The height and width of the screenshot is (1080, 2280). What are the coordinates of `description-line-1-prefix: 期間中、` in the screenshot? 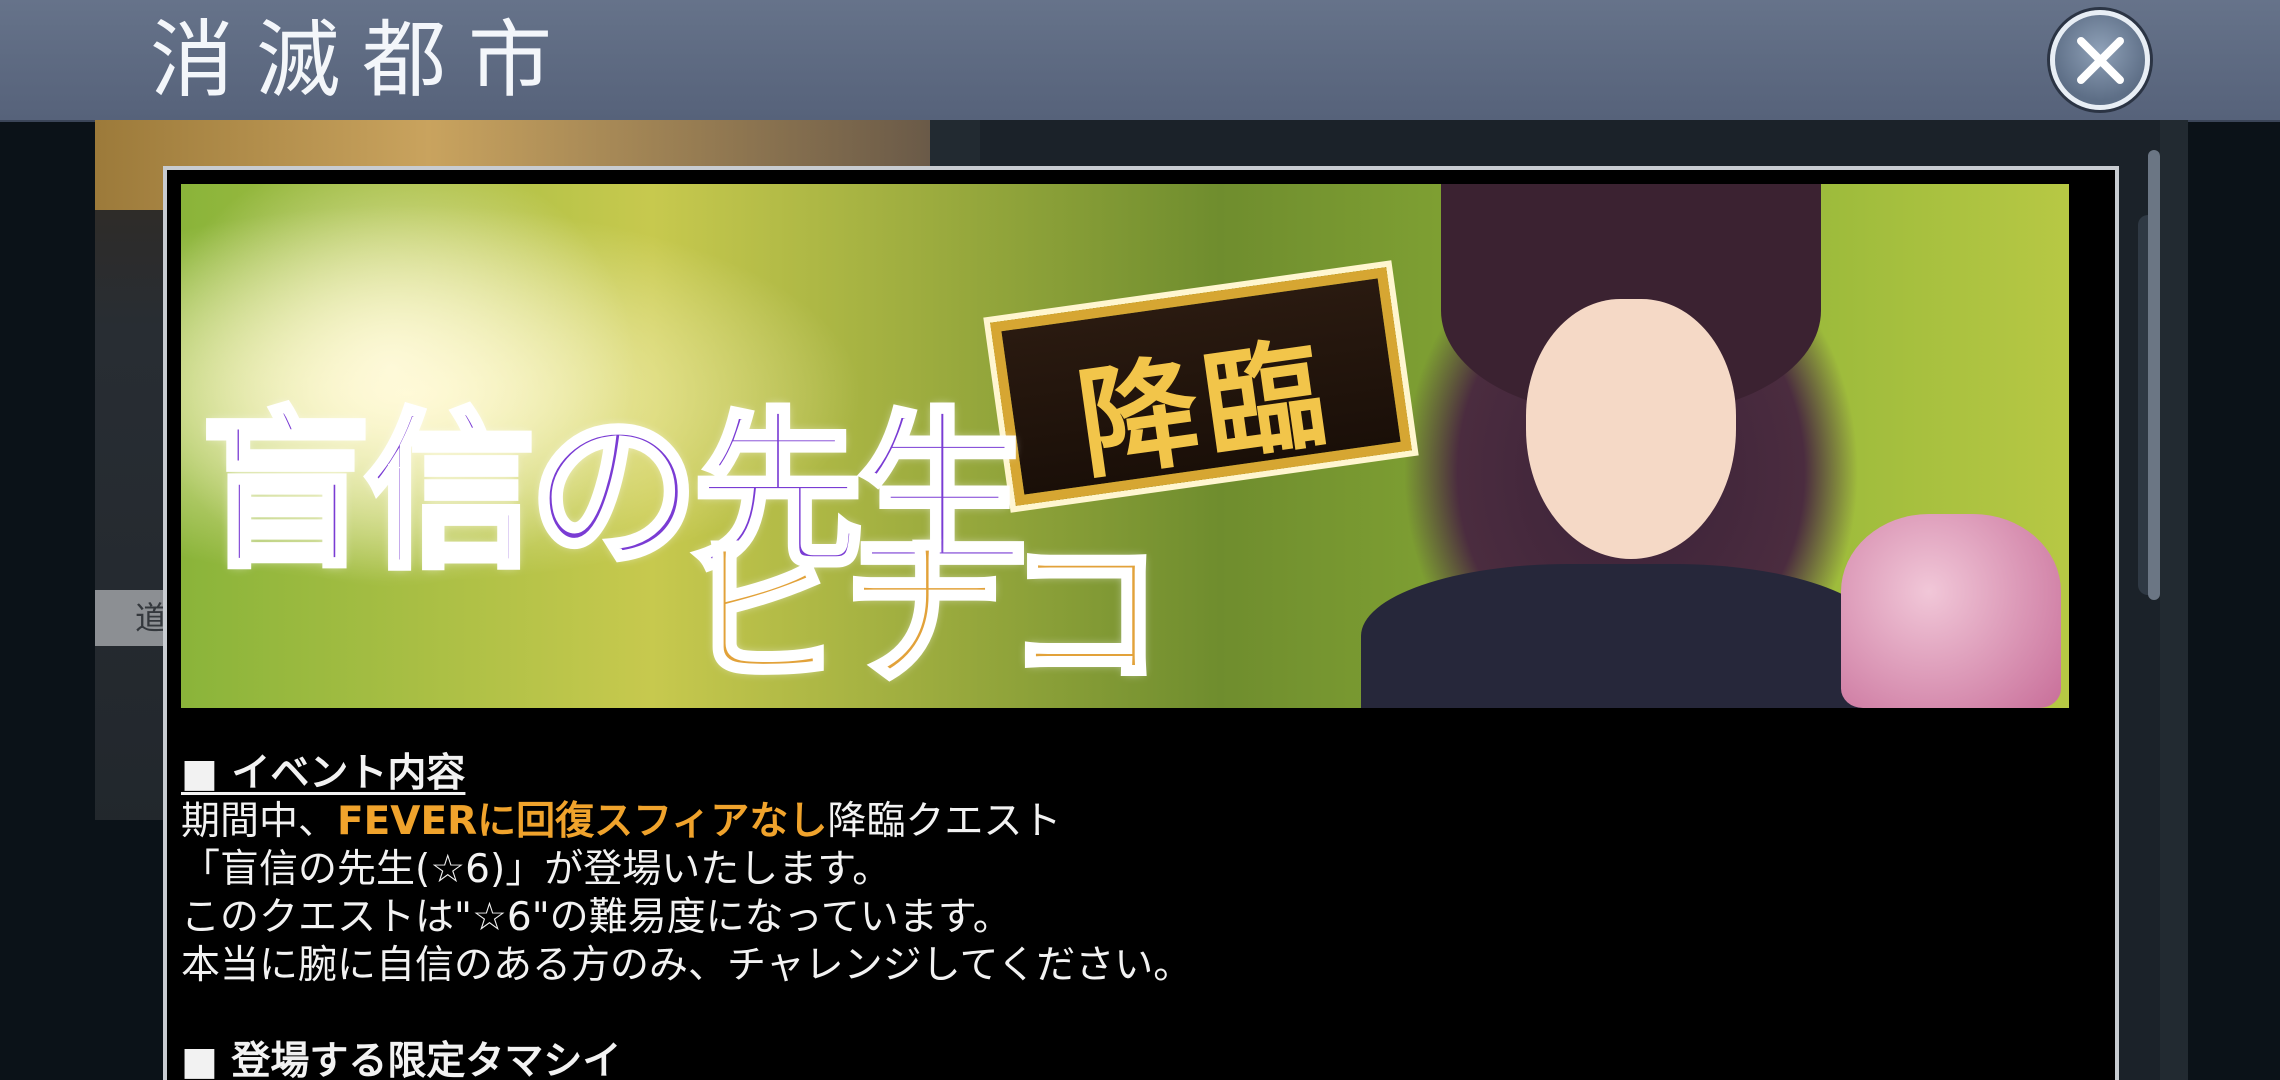 It's located at (259, 821).